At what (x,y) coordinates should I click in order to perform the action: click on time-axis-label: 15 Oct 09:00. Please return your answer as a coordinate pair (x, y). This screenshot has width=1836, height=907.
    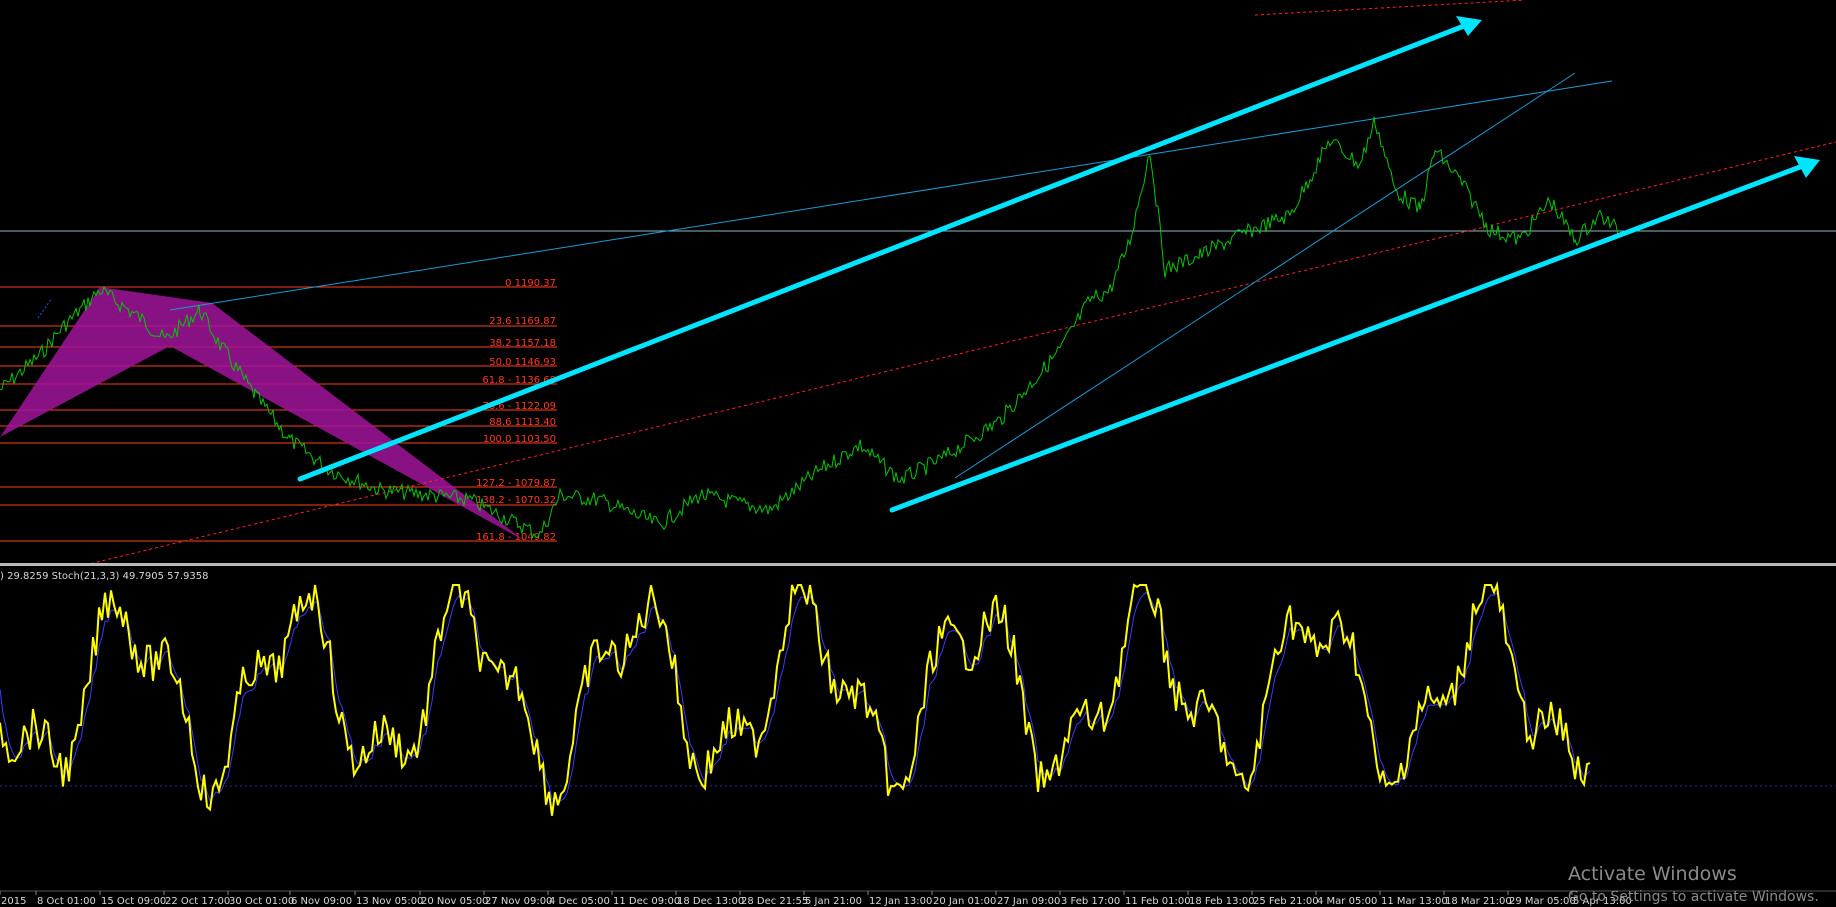
    Looking at the image, I should click on (133, 901).